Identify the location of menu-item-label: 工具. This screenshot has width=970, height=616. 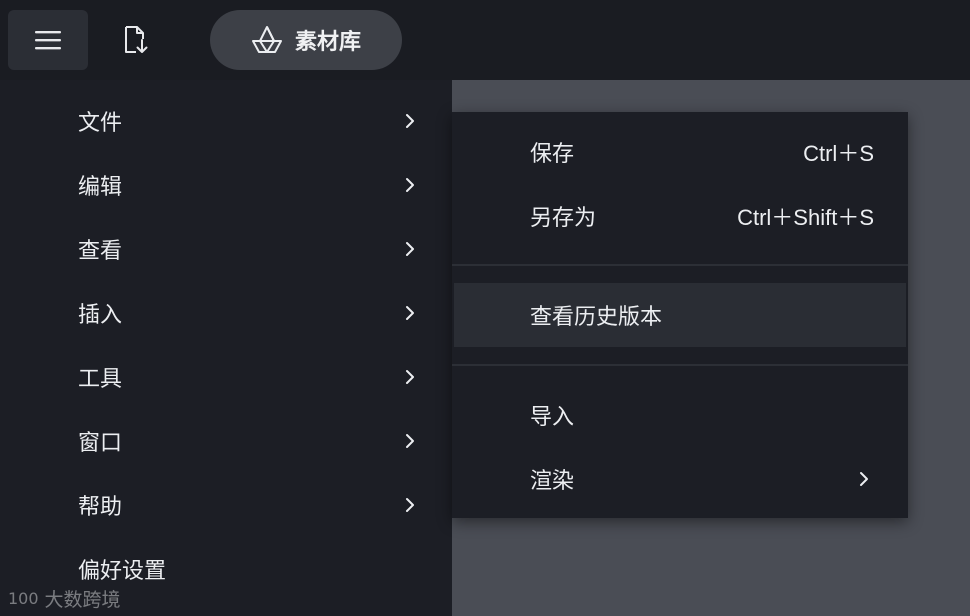
(100, 379).